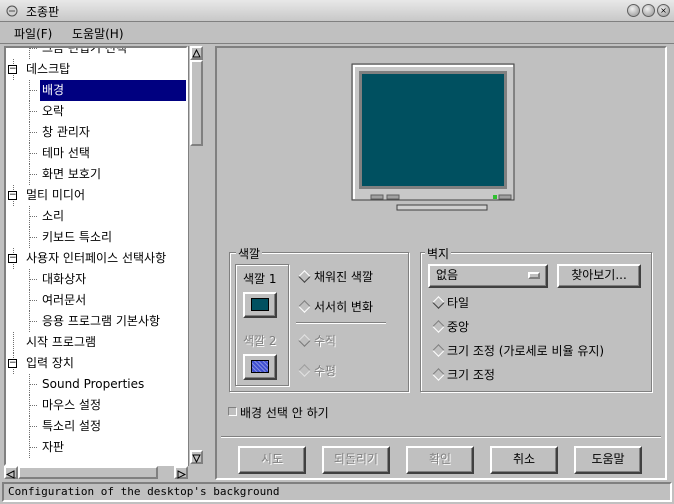  What do you see at coordinates (72, 426) in the screenshot?
I see `tree-item-label: 특소리 설정` at bounding box center [72, 426].